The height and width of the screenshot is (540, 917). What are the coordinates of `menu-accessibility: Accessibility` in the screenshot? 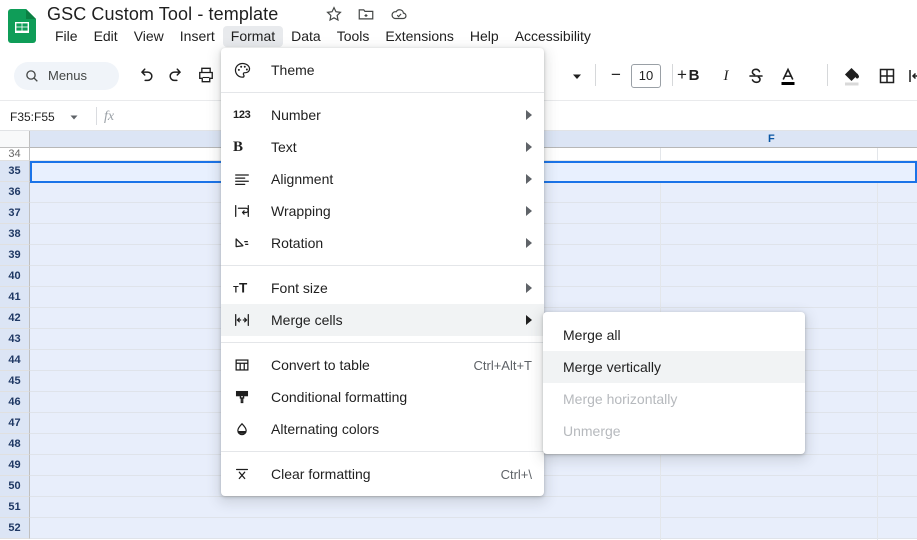 It's located at (553, 36).